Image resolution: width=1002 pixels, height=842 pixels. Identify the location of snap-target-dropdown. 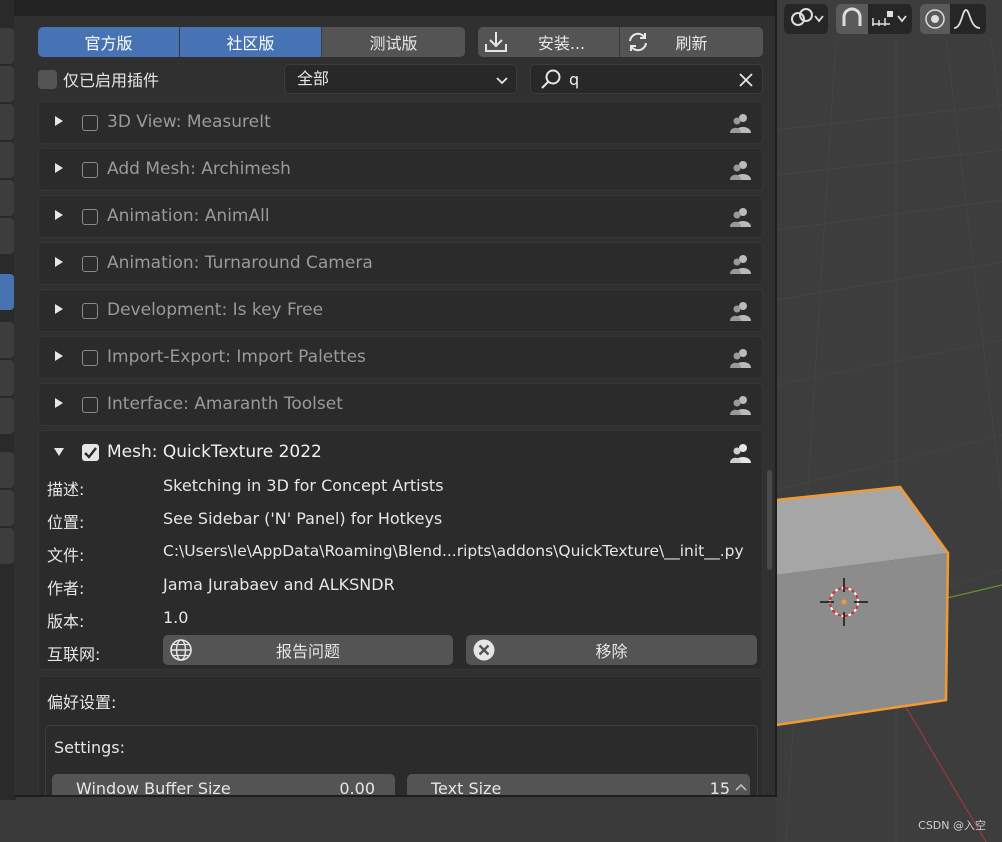
(890, 19).